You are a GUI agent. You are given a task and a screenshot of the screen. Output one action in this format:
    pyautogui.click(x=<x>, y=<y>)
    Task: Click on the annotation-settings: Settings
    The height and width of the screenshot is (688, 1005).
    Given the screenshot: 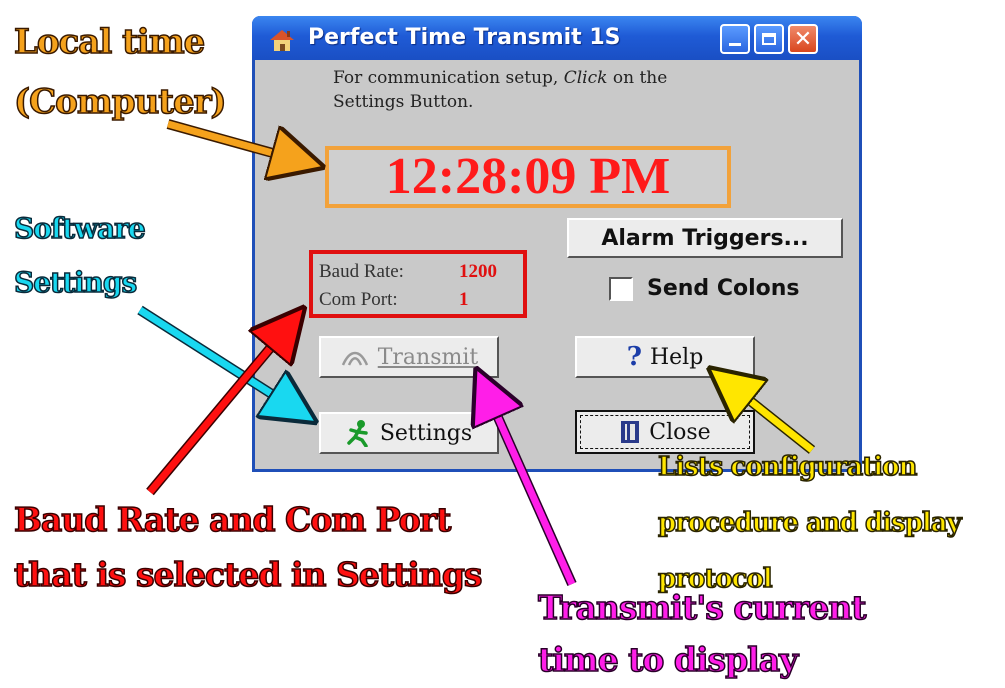 What is the action you would take?
    pyautogui.click(x=75, y=282)
    